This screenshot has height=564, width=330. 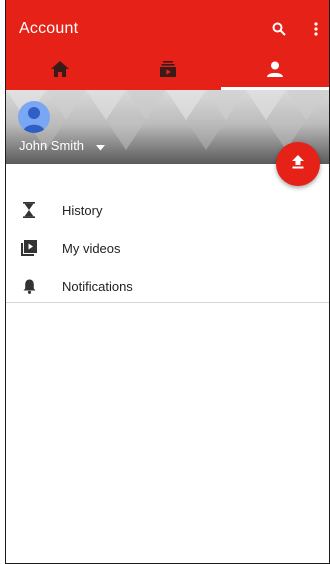 I want to click on video-library-icon, so click(x=29, y=248).